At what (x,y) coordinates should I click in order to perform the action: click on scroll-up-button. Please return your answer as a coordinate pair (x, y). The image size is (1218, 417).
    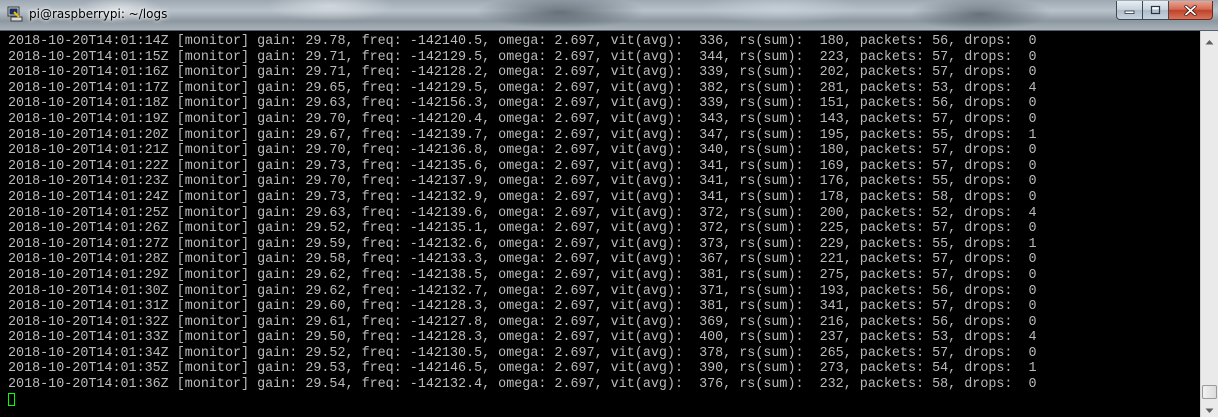
    Looking at the image, I should click on (1209, 39).